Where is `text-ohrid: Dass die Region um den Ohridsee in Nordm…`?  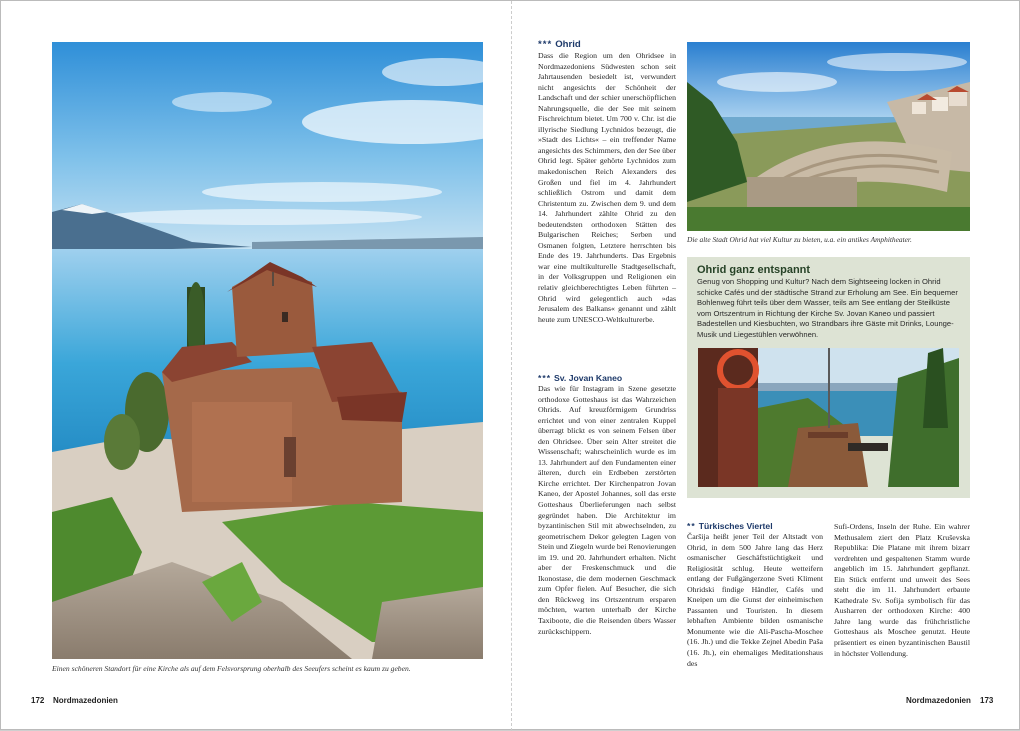
text-ohrid: Dass die Region um den Ohridsee in Nordm… is located at coordinates (607, 187).